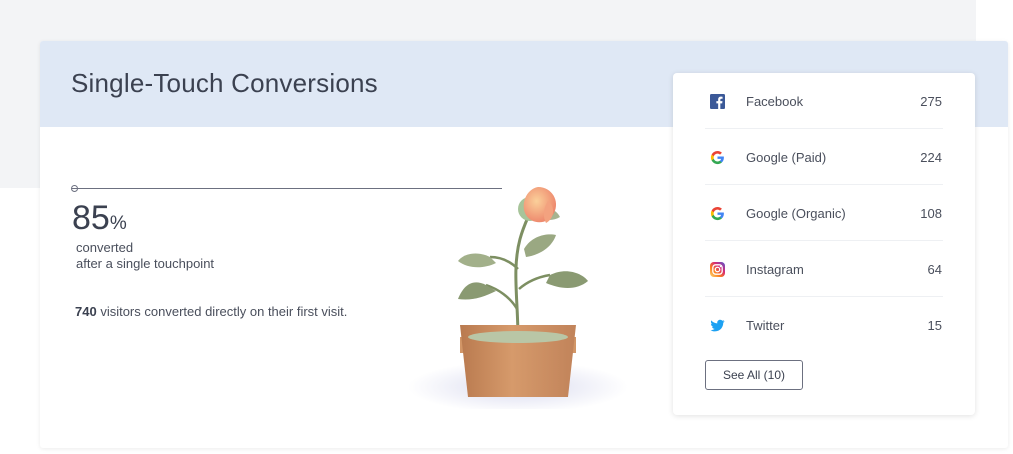 This screenshot has width=1013, height=454. What do you see at coordinates (518, 298) in the screenshot?
I see `plant-illustration` at bounding box center [518, 298].